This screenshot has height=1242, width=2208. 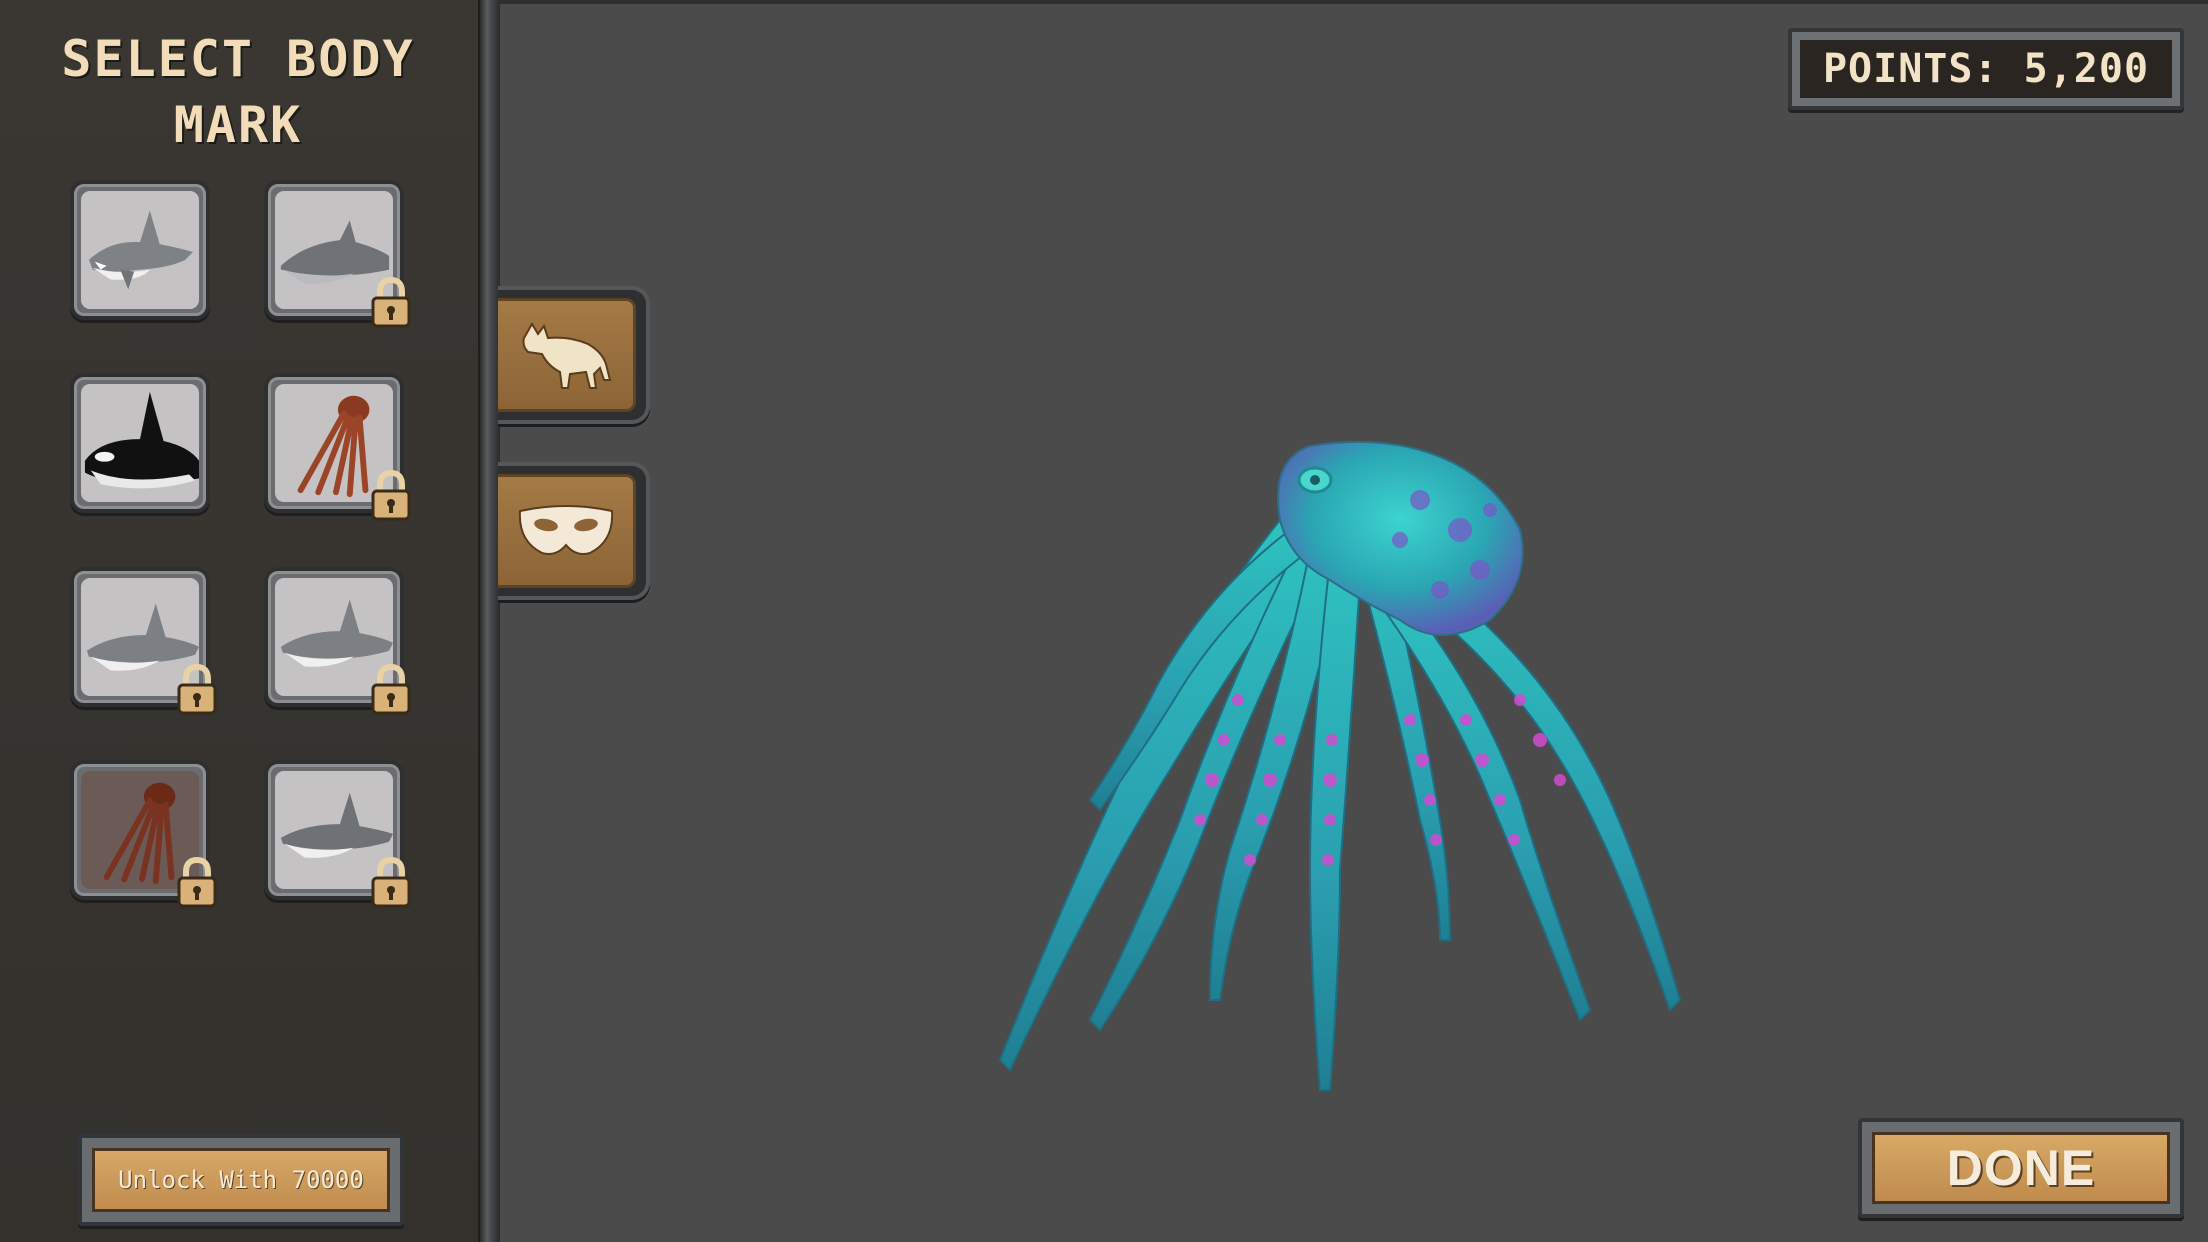 I want to click on top-strip, so click(x=1354, y=2).